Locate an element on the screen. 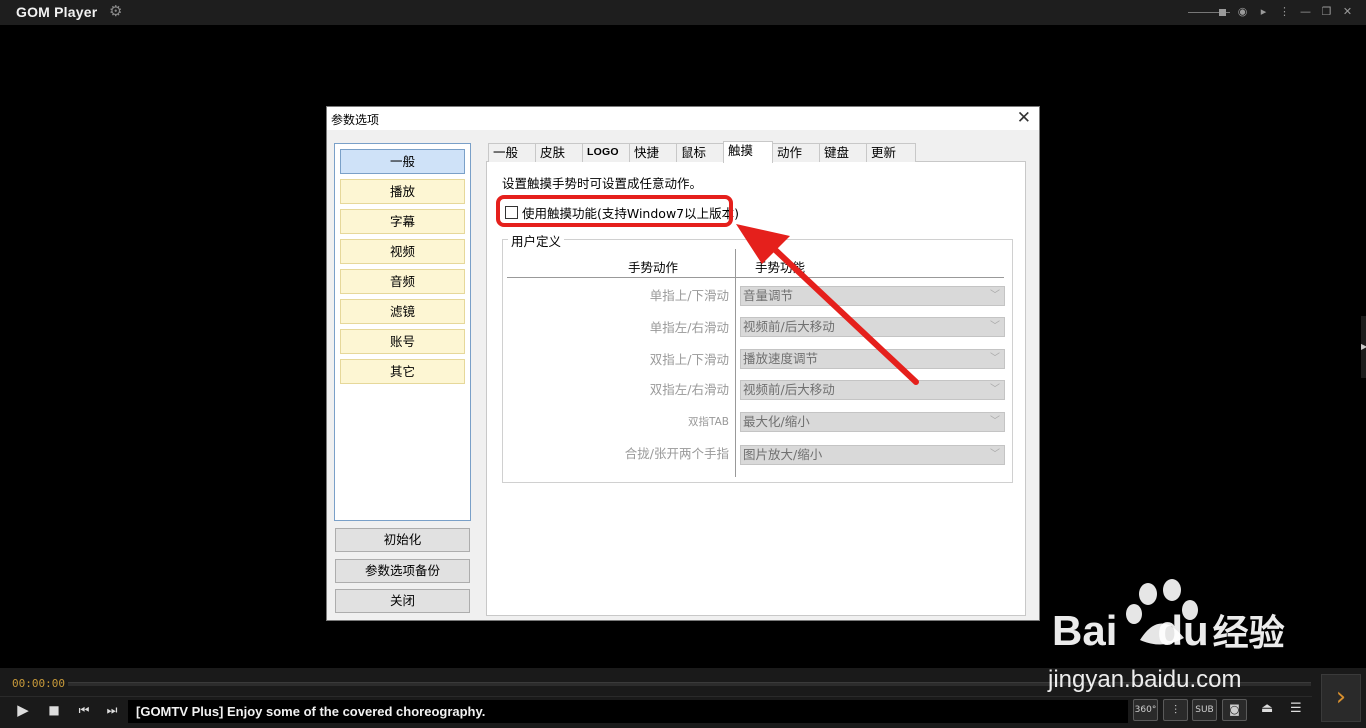  tab-update: 更新 is located at coordinates (891, 152).